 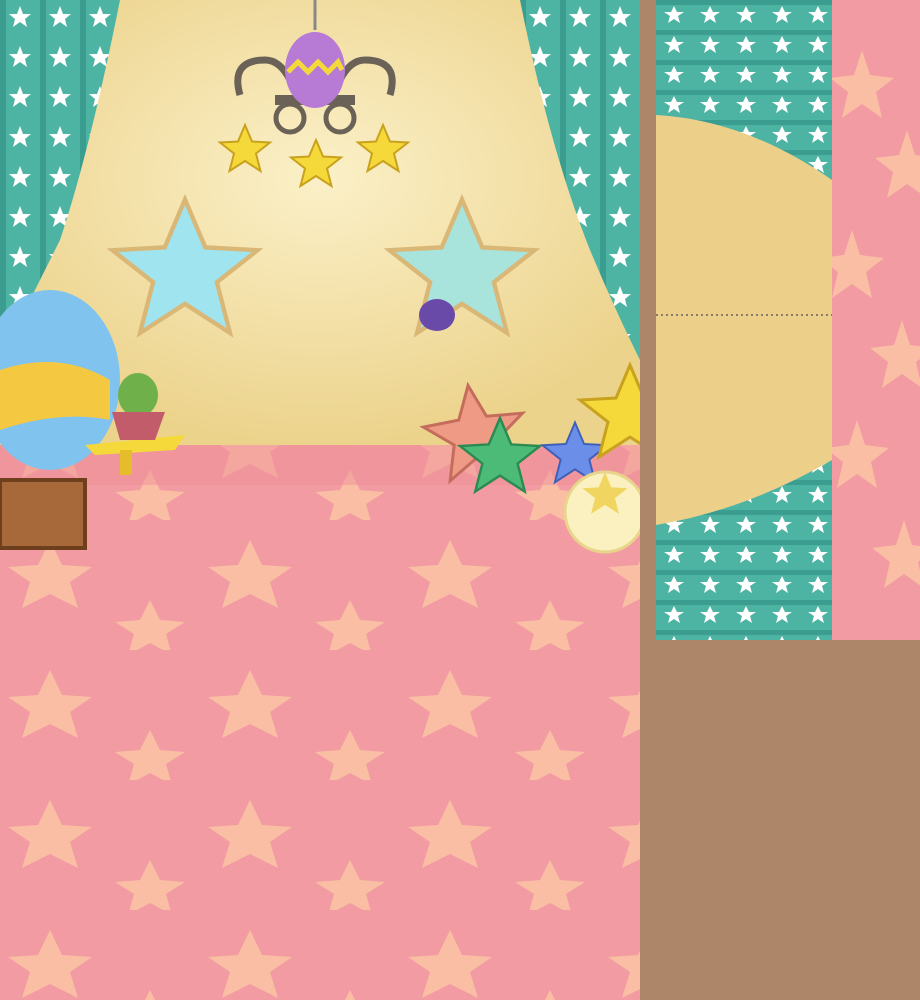 I want to click on carpet-strip-art, so click(x=876, y=320).